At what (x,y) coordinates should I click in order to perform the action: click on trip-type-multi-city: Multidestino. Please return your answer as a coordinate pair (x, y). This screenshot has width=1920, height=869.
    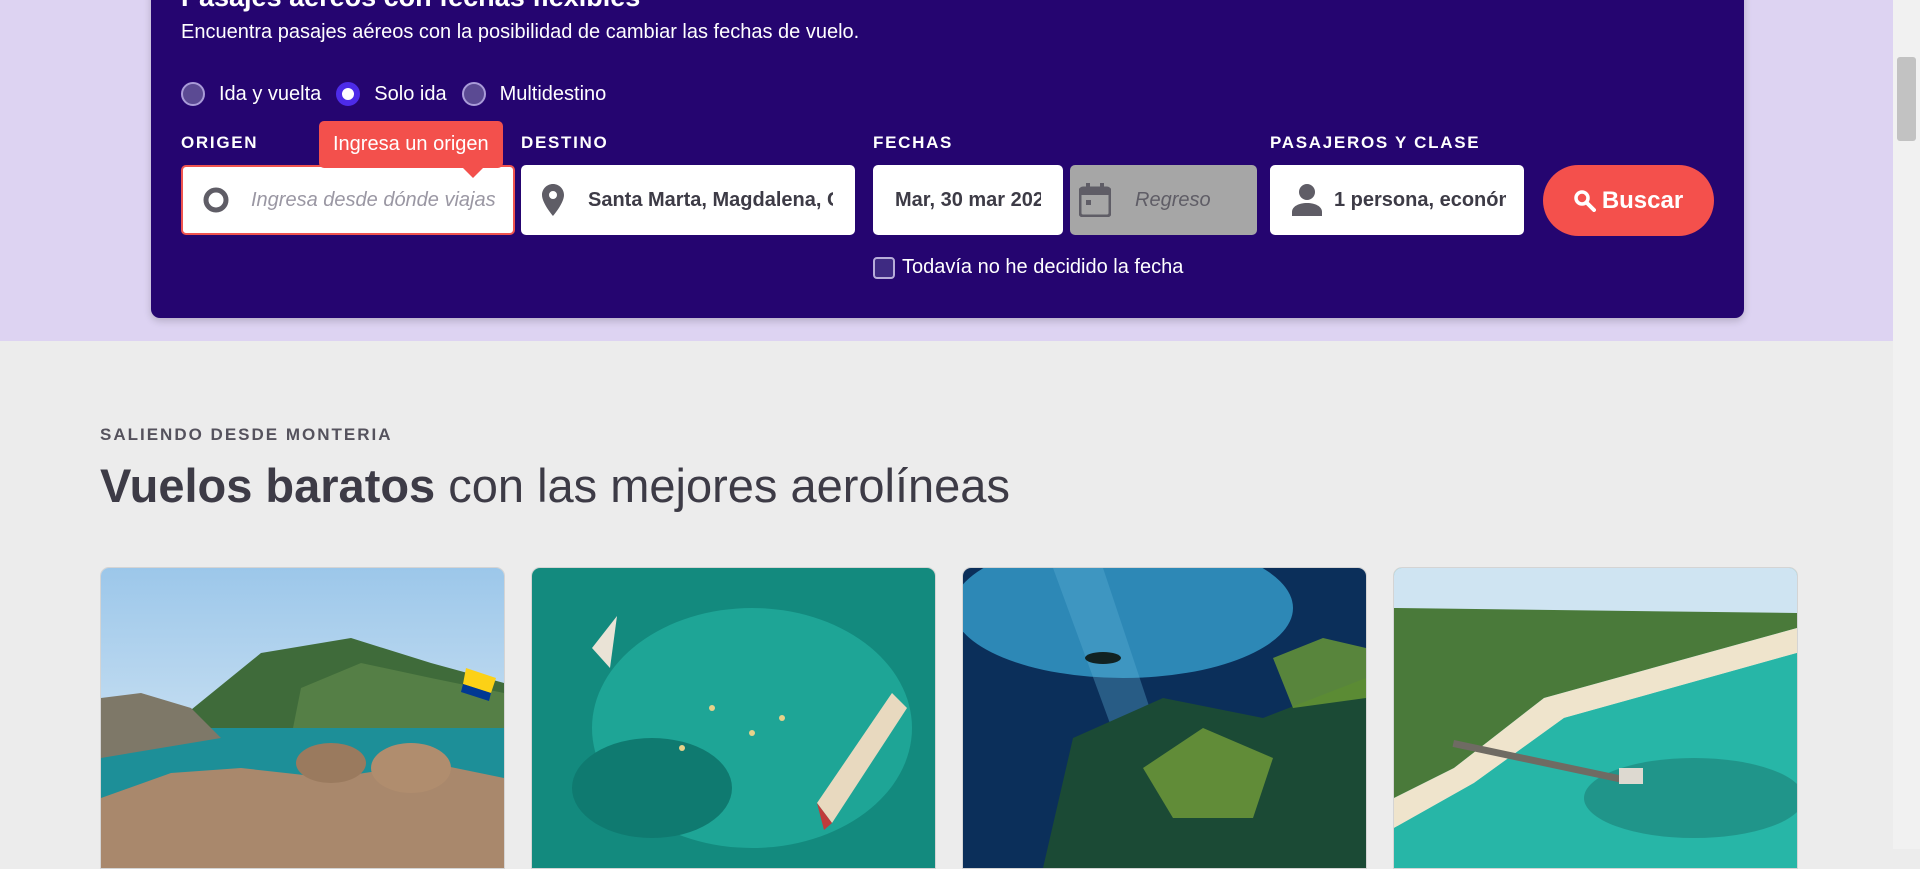
    Looking at the image, I should click on (534, 94).